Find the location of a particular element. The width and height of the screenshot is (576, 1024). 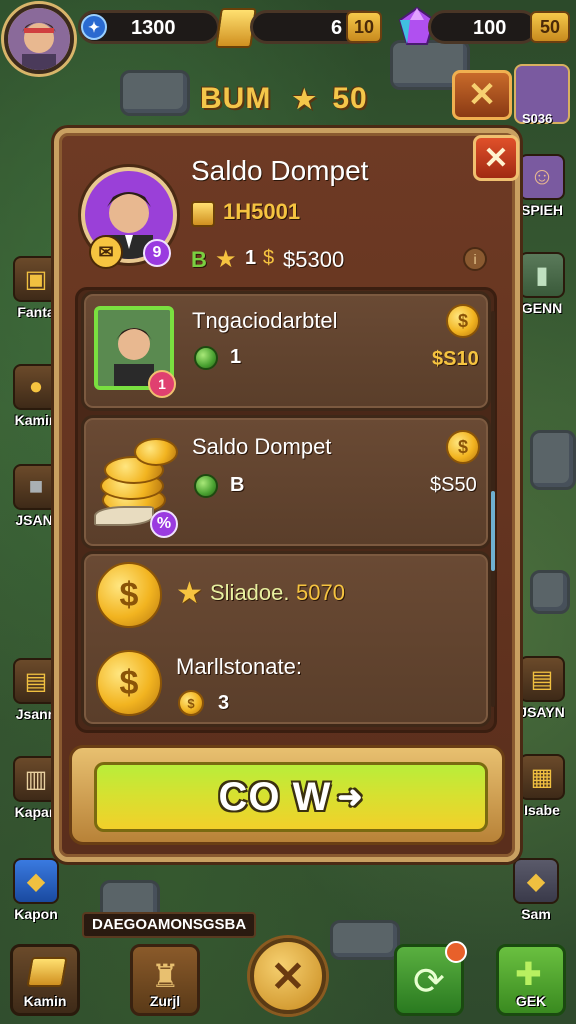

gems-value: 100 is located at coordinates (490, 28).